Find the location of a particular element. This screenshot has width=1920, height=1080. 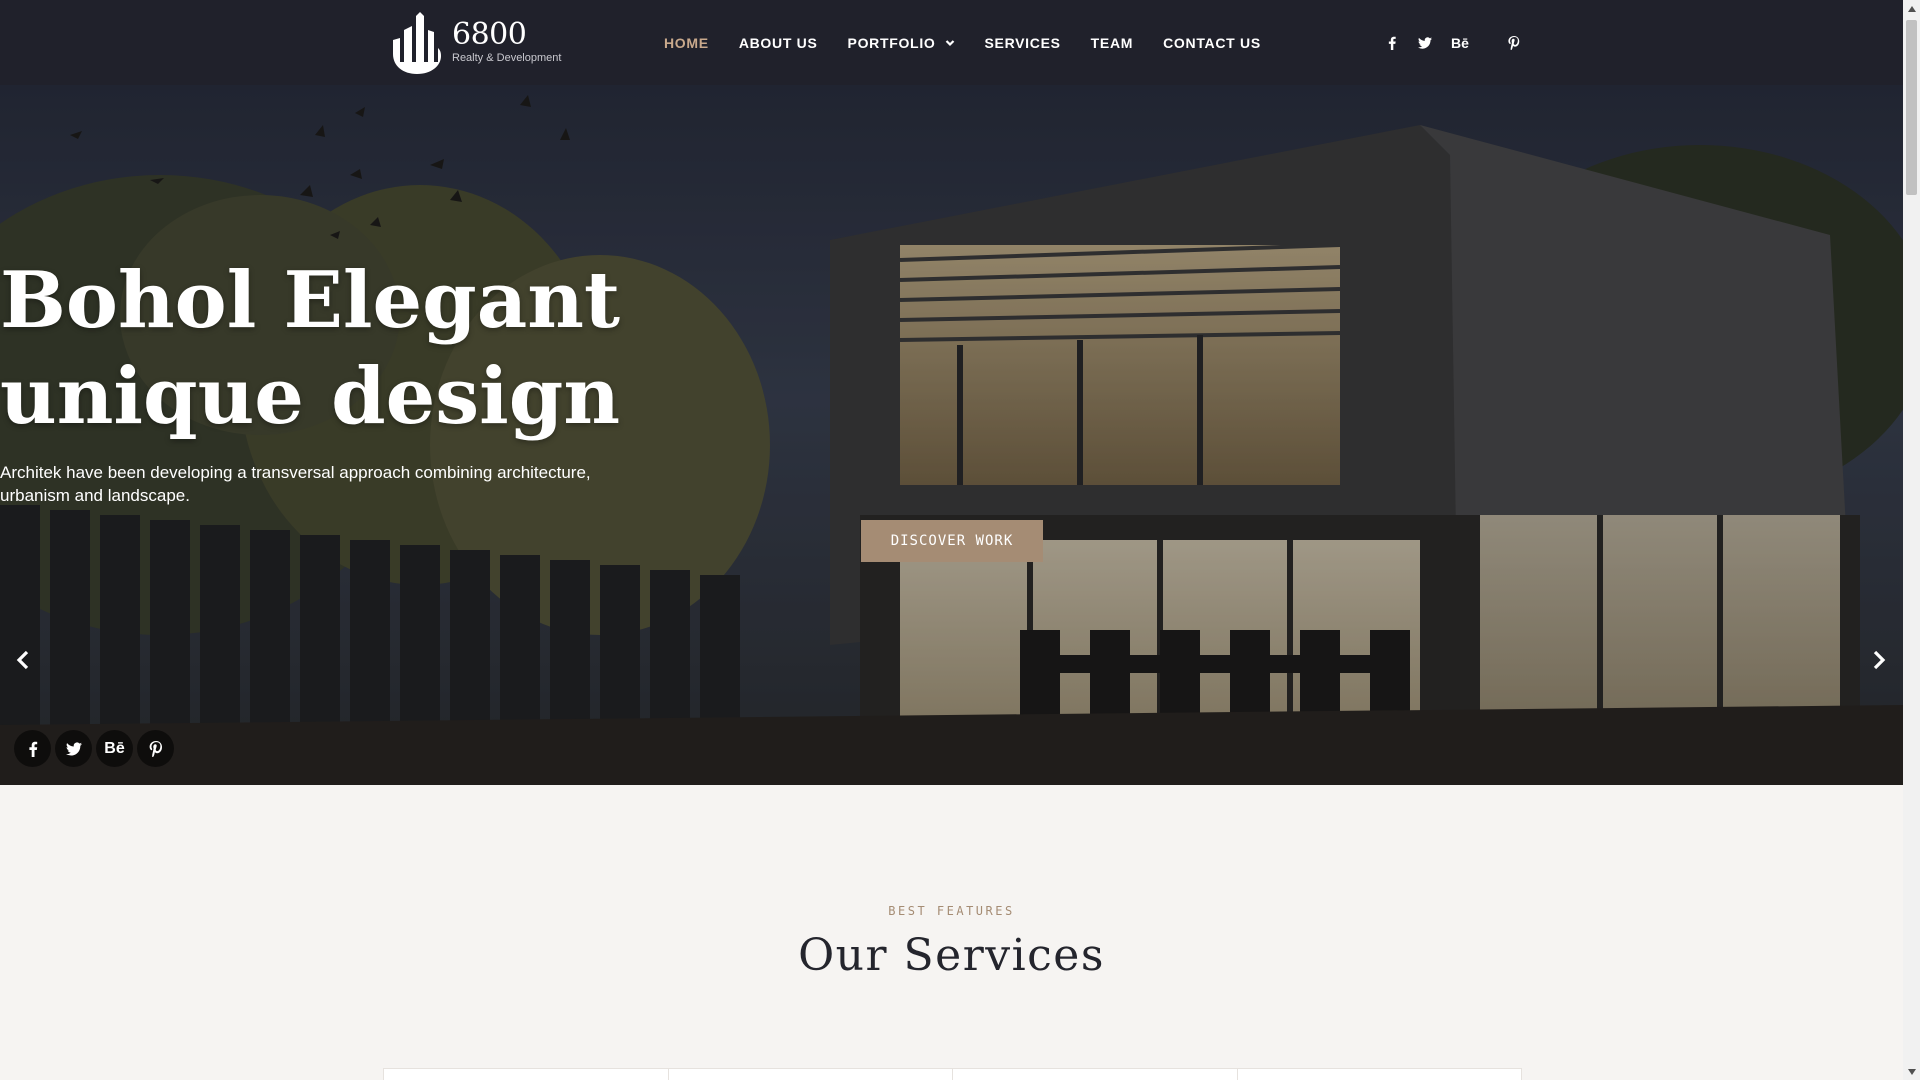

nav-team: TEAM is located at coordinates (1112, 43).